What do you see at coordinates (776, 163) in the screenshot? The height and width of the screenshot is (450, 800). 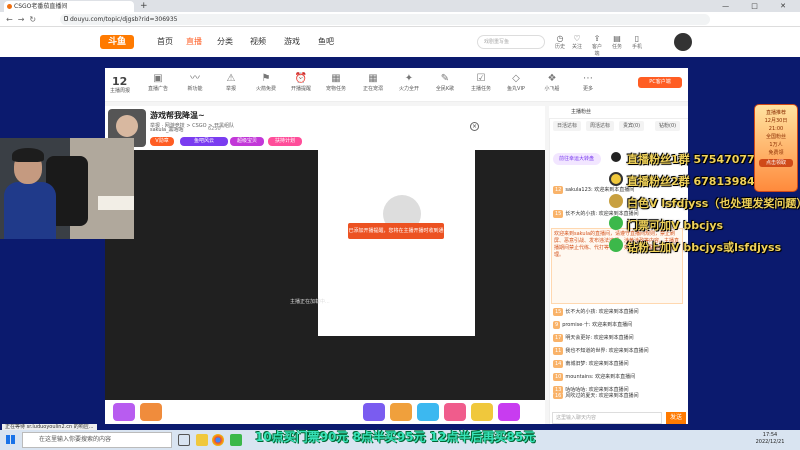 I see `banner-button: 点击领取` at bounding box center [776, 163].